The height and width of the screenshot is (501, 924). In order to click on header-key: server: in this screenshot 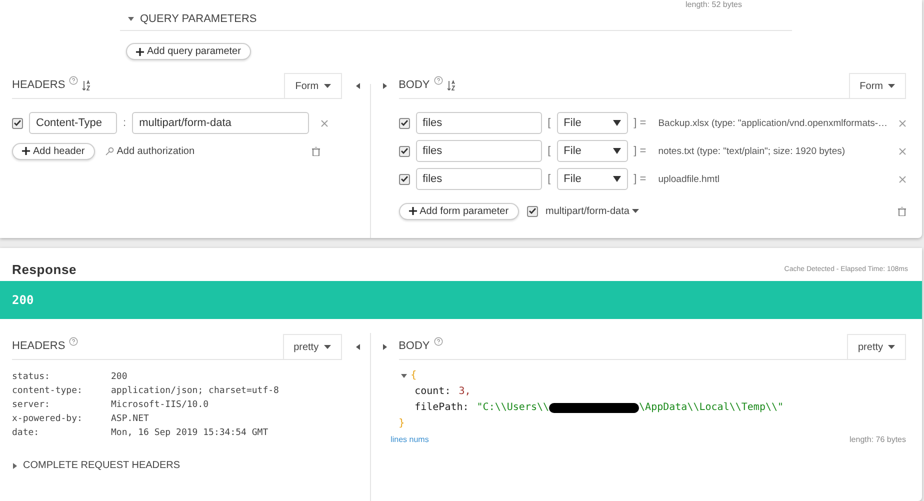, I will do `click(61, 405)`.